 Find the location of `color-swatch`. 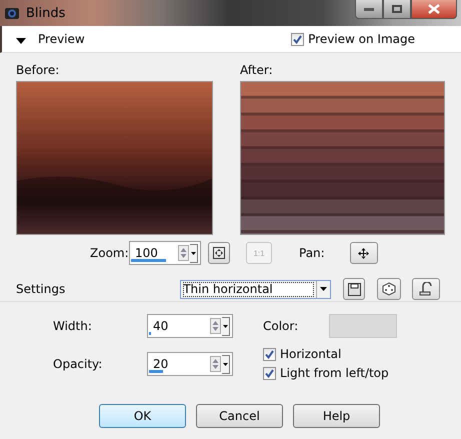

color-swatch is located at coordinates (363, 326).